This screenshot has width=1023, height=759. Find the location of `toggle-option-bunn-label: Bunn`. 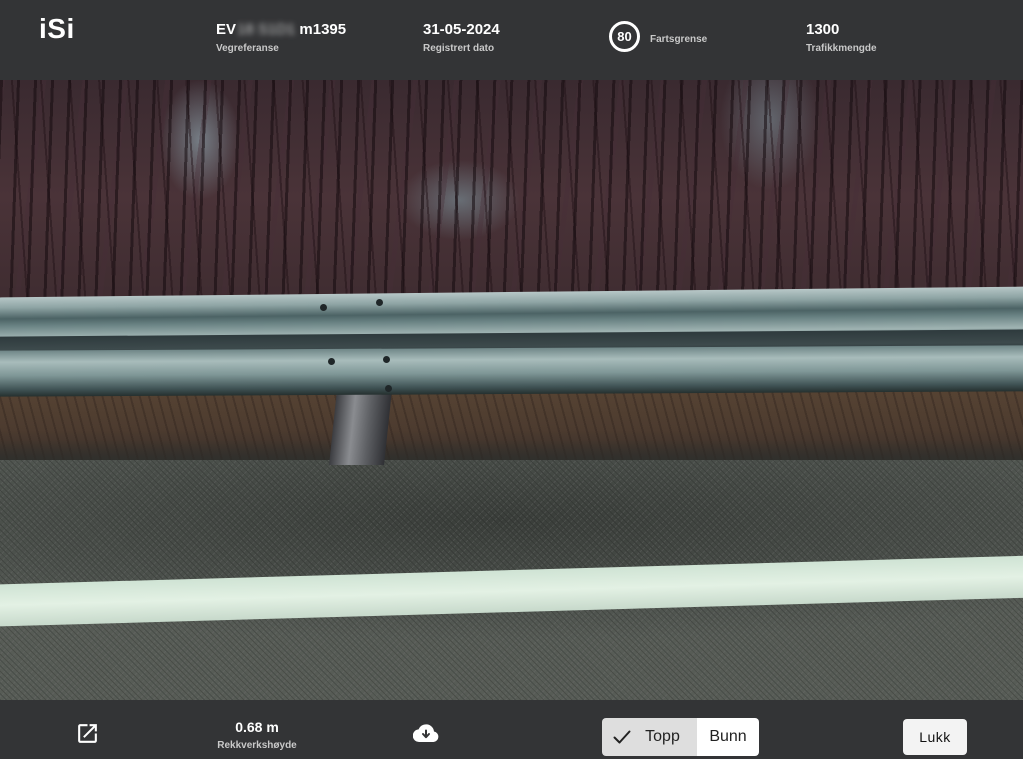

toggle-option-bunn-label: Bunn is located at coordinates (728, 736).